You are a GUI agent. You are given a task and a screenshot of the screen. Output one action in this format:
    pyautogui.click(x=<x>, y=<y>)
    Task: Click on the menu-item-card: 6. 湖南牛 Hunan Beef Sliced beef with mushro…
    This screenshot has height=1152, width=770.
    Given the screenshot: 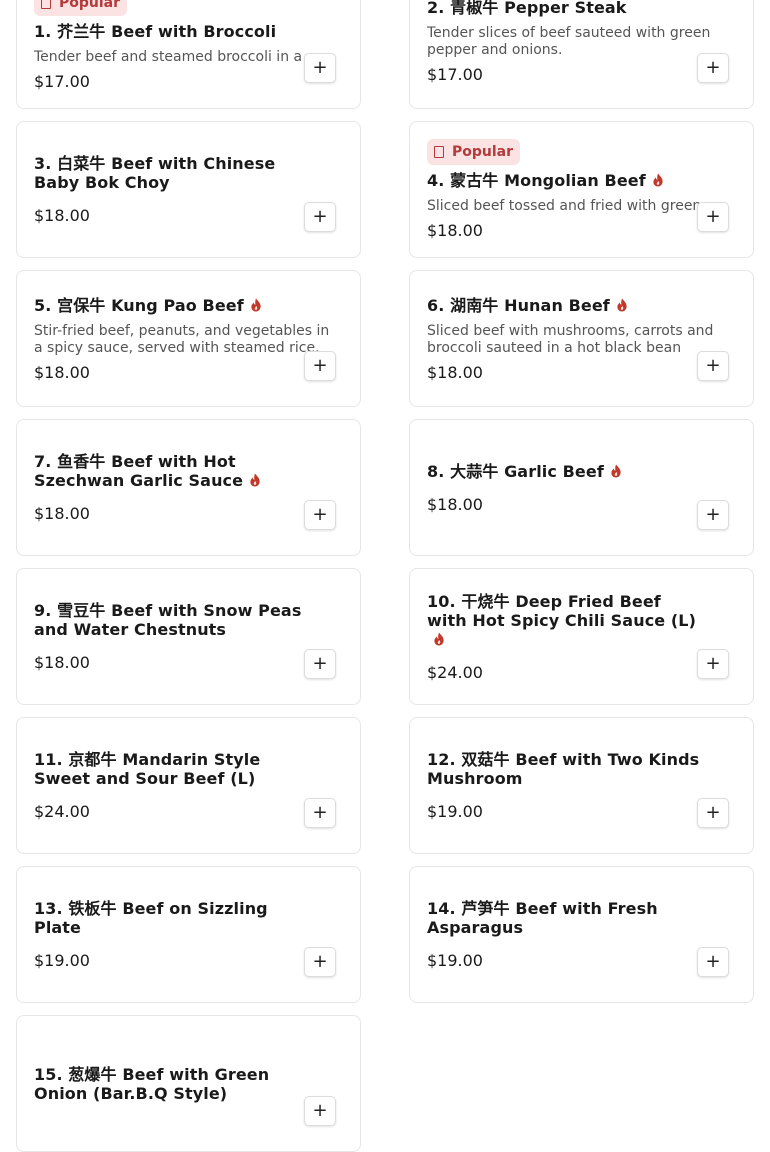 What is the action you would take?
    pyautogui.click(x=581, y=338)
    